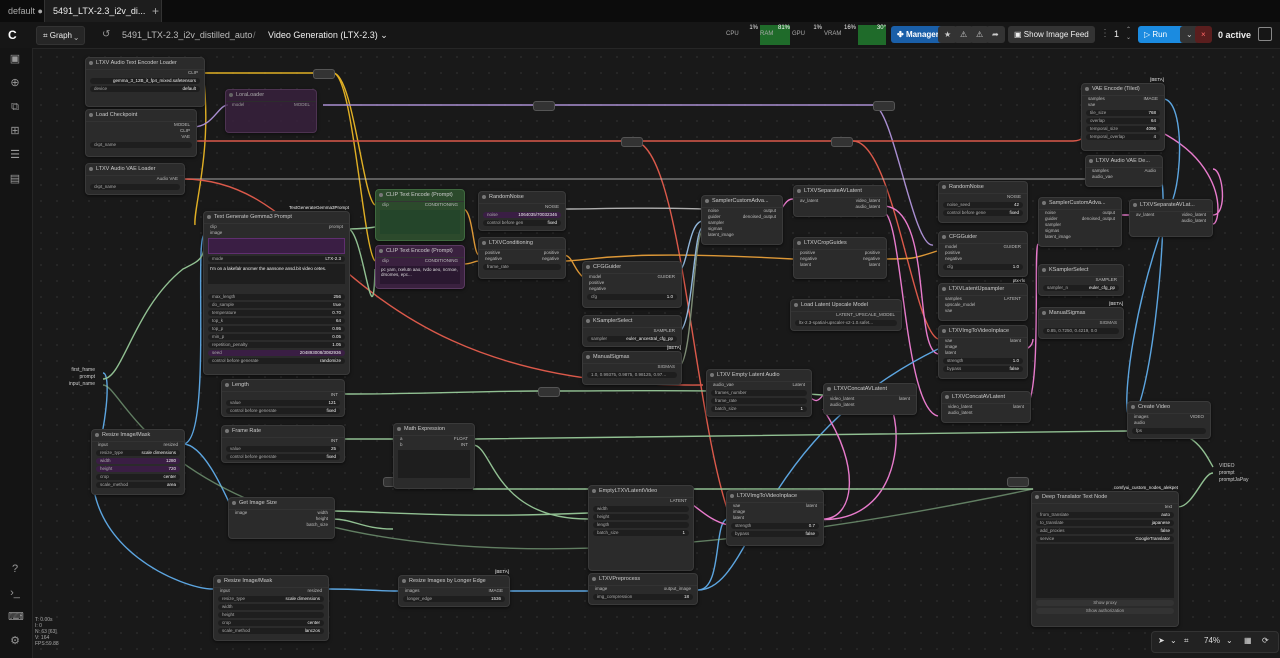  What do you see at coordinates (138, 485) in the screenshot?
I see `widget: scale_method area` at bounding box center [138, 485].